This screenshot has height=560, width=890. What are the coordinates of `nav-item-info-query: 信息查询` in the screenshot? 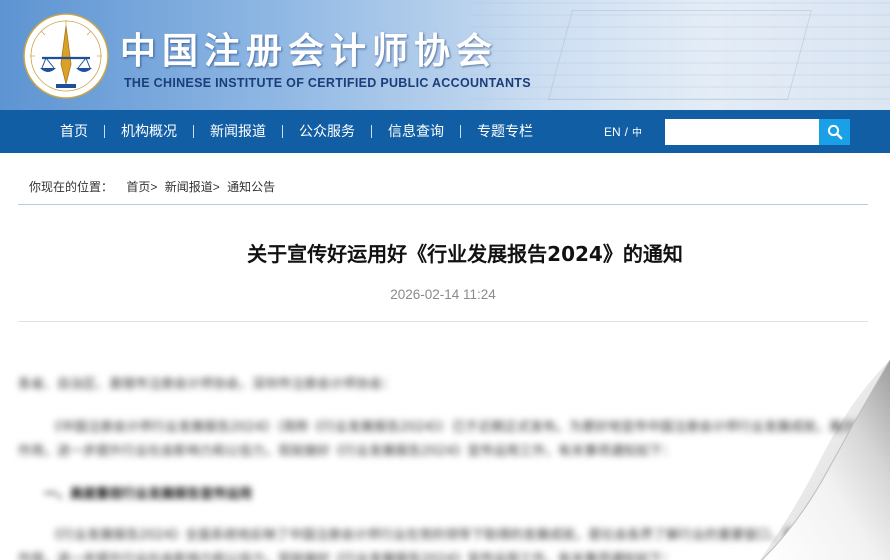 It's located at (416, 131).